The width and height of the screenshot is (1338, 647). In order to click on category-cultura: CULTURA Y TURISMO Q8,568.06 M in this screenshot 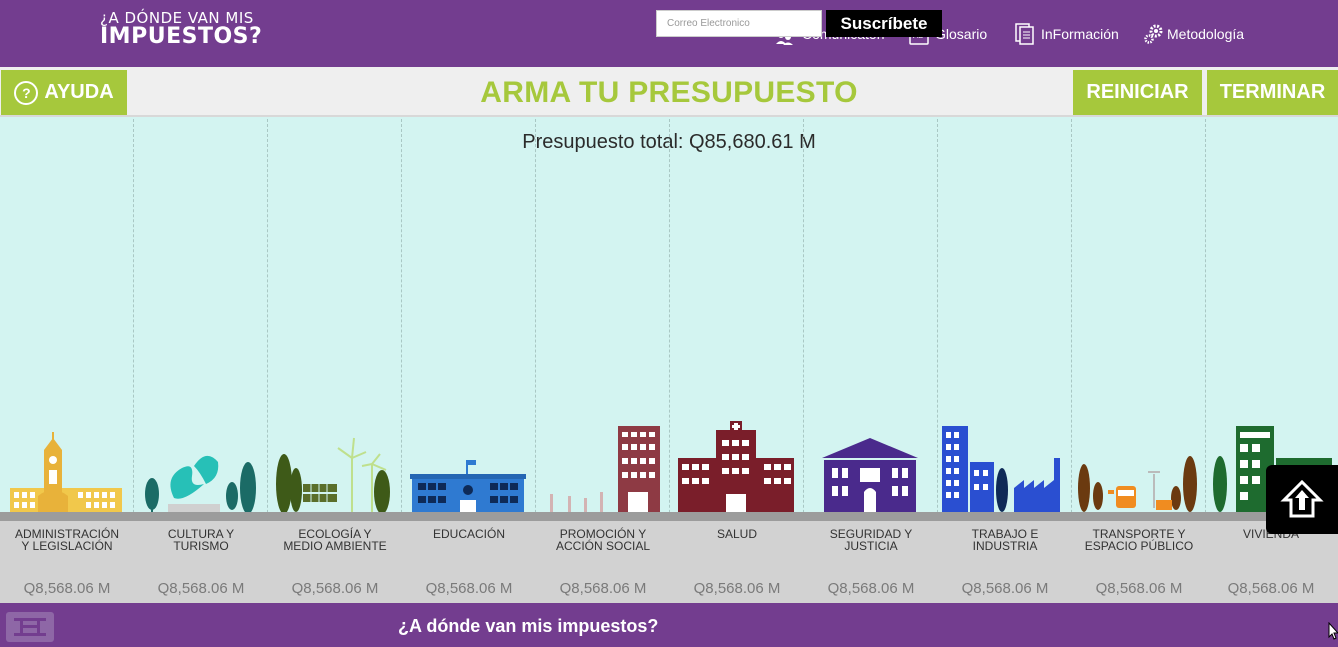, I will do `click(201, 562)`.